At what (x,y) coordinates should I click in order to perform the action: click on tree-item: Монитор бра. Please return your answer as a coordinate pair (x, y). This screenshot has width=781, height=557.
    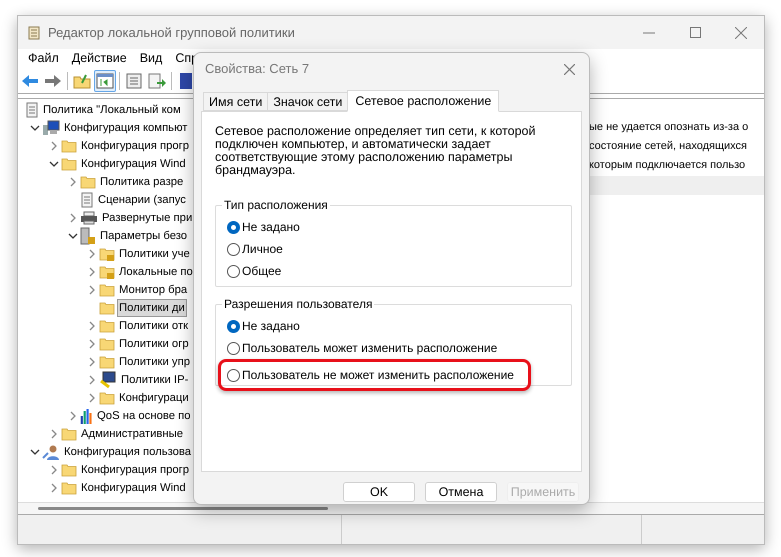
    Looking at the image, I should click on (153, 290).